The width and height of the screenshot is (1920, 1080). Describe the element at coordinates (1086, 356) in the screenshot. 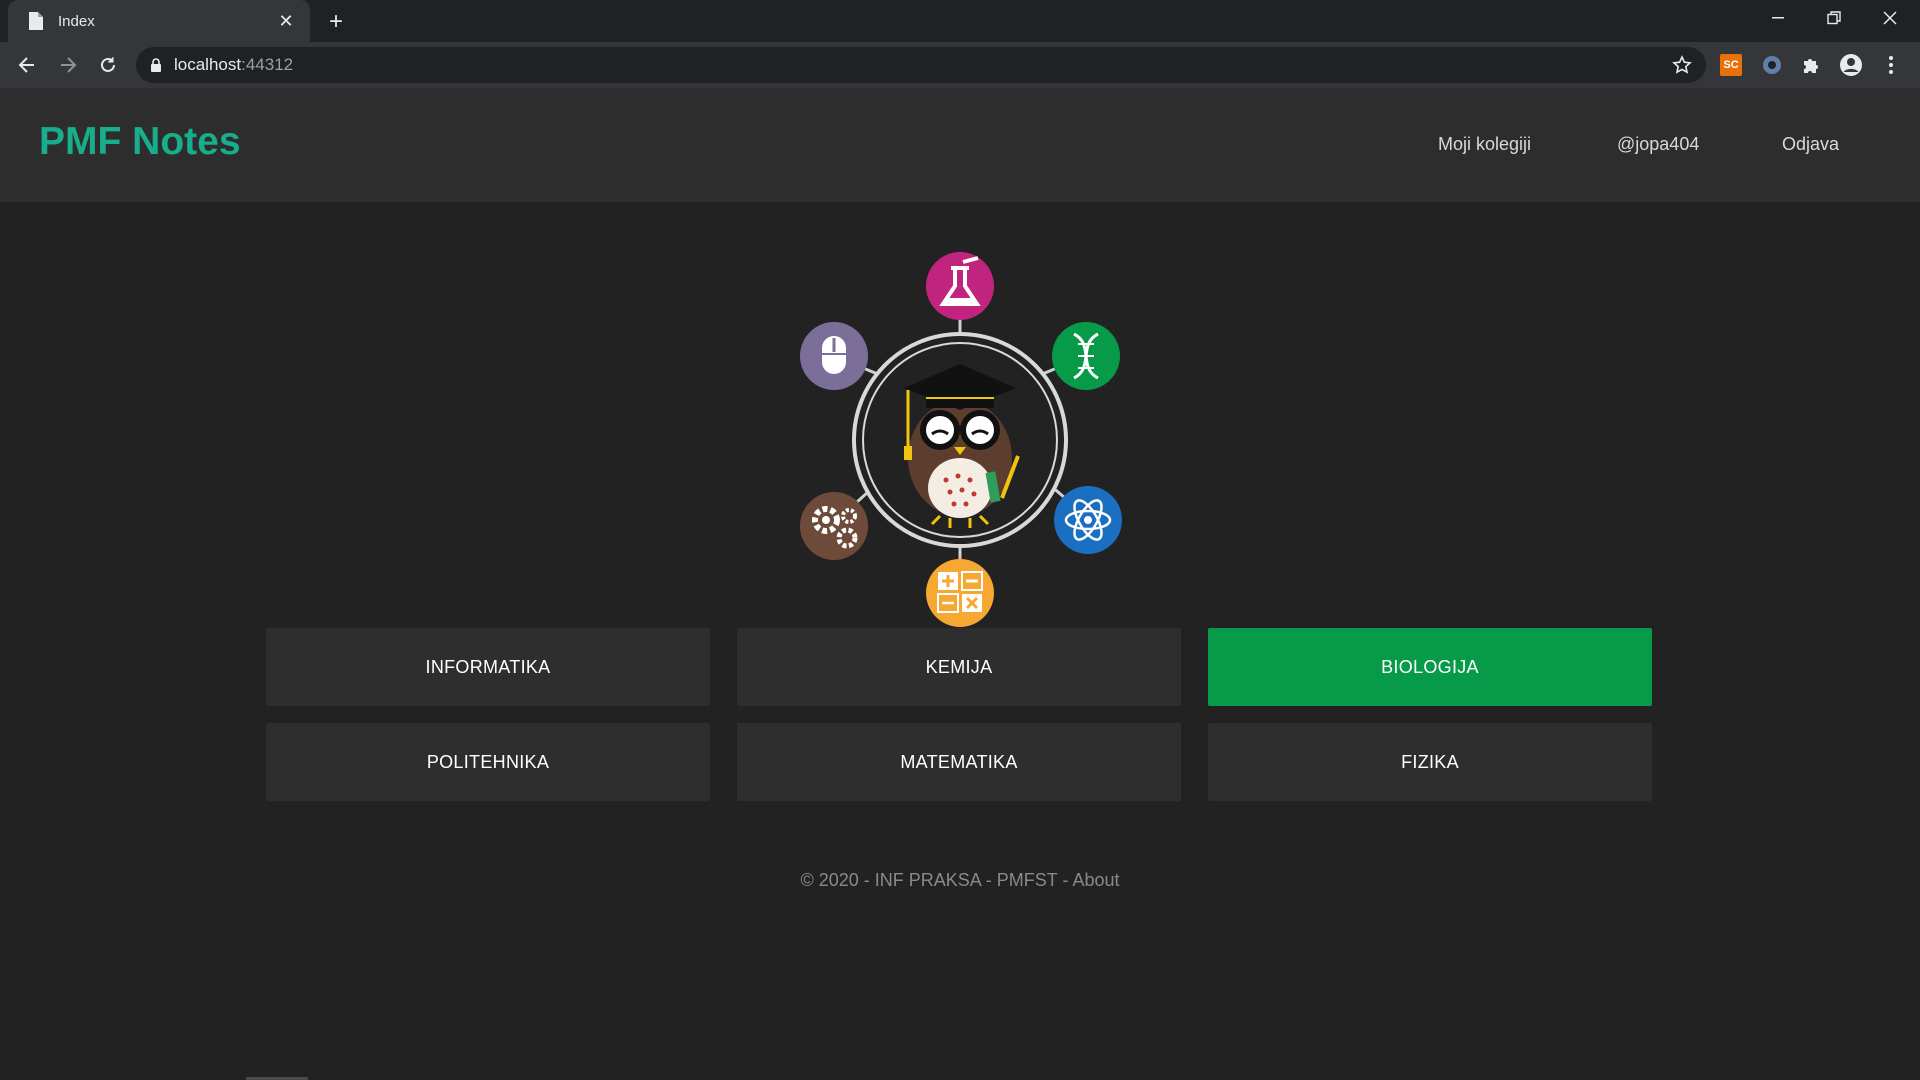

I see `dna-icon` at that location.